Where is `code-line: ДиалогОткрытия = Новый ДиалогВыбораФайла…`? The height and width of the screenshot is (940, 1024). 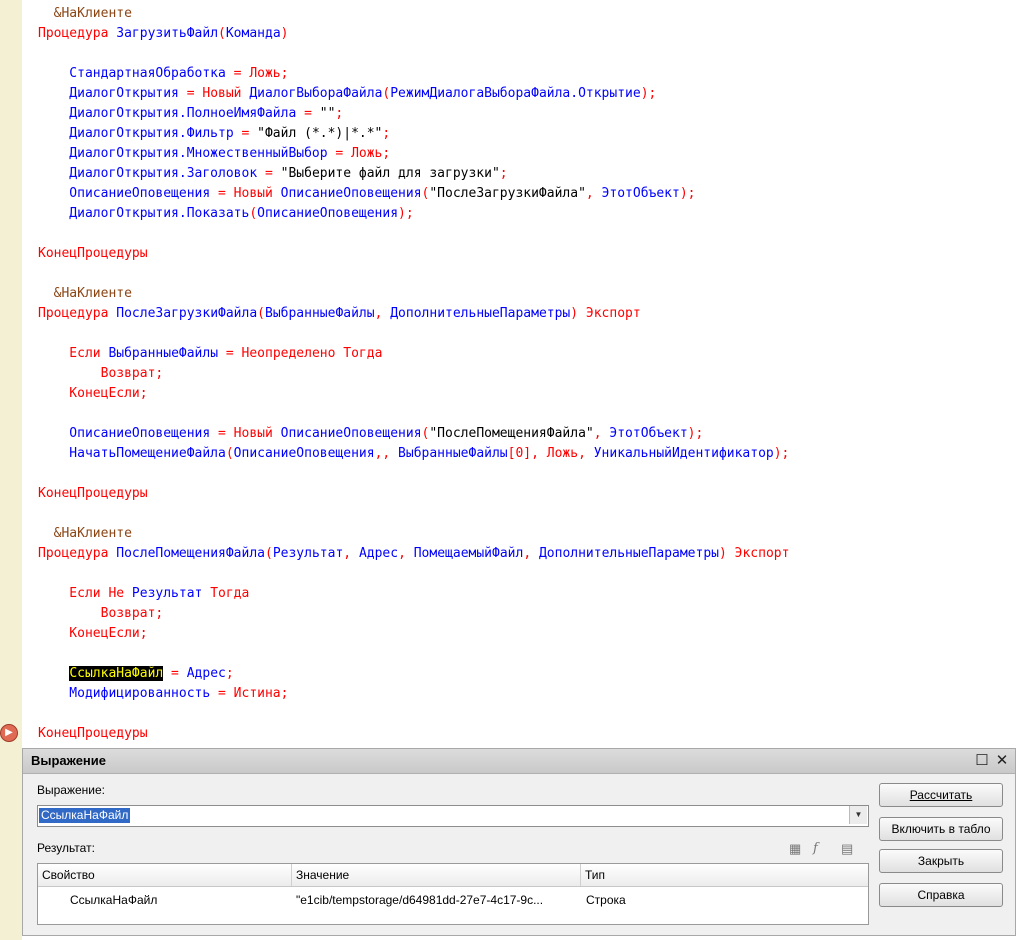
code-line: ДиалогОткрытия = Новый ДиалогВыбораФайла… is located at coordinates (512, 94).